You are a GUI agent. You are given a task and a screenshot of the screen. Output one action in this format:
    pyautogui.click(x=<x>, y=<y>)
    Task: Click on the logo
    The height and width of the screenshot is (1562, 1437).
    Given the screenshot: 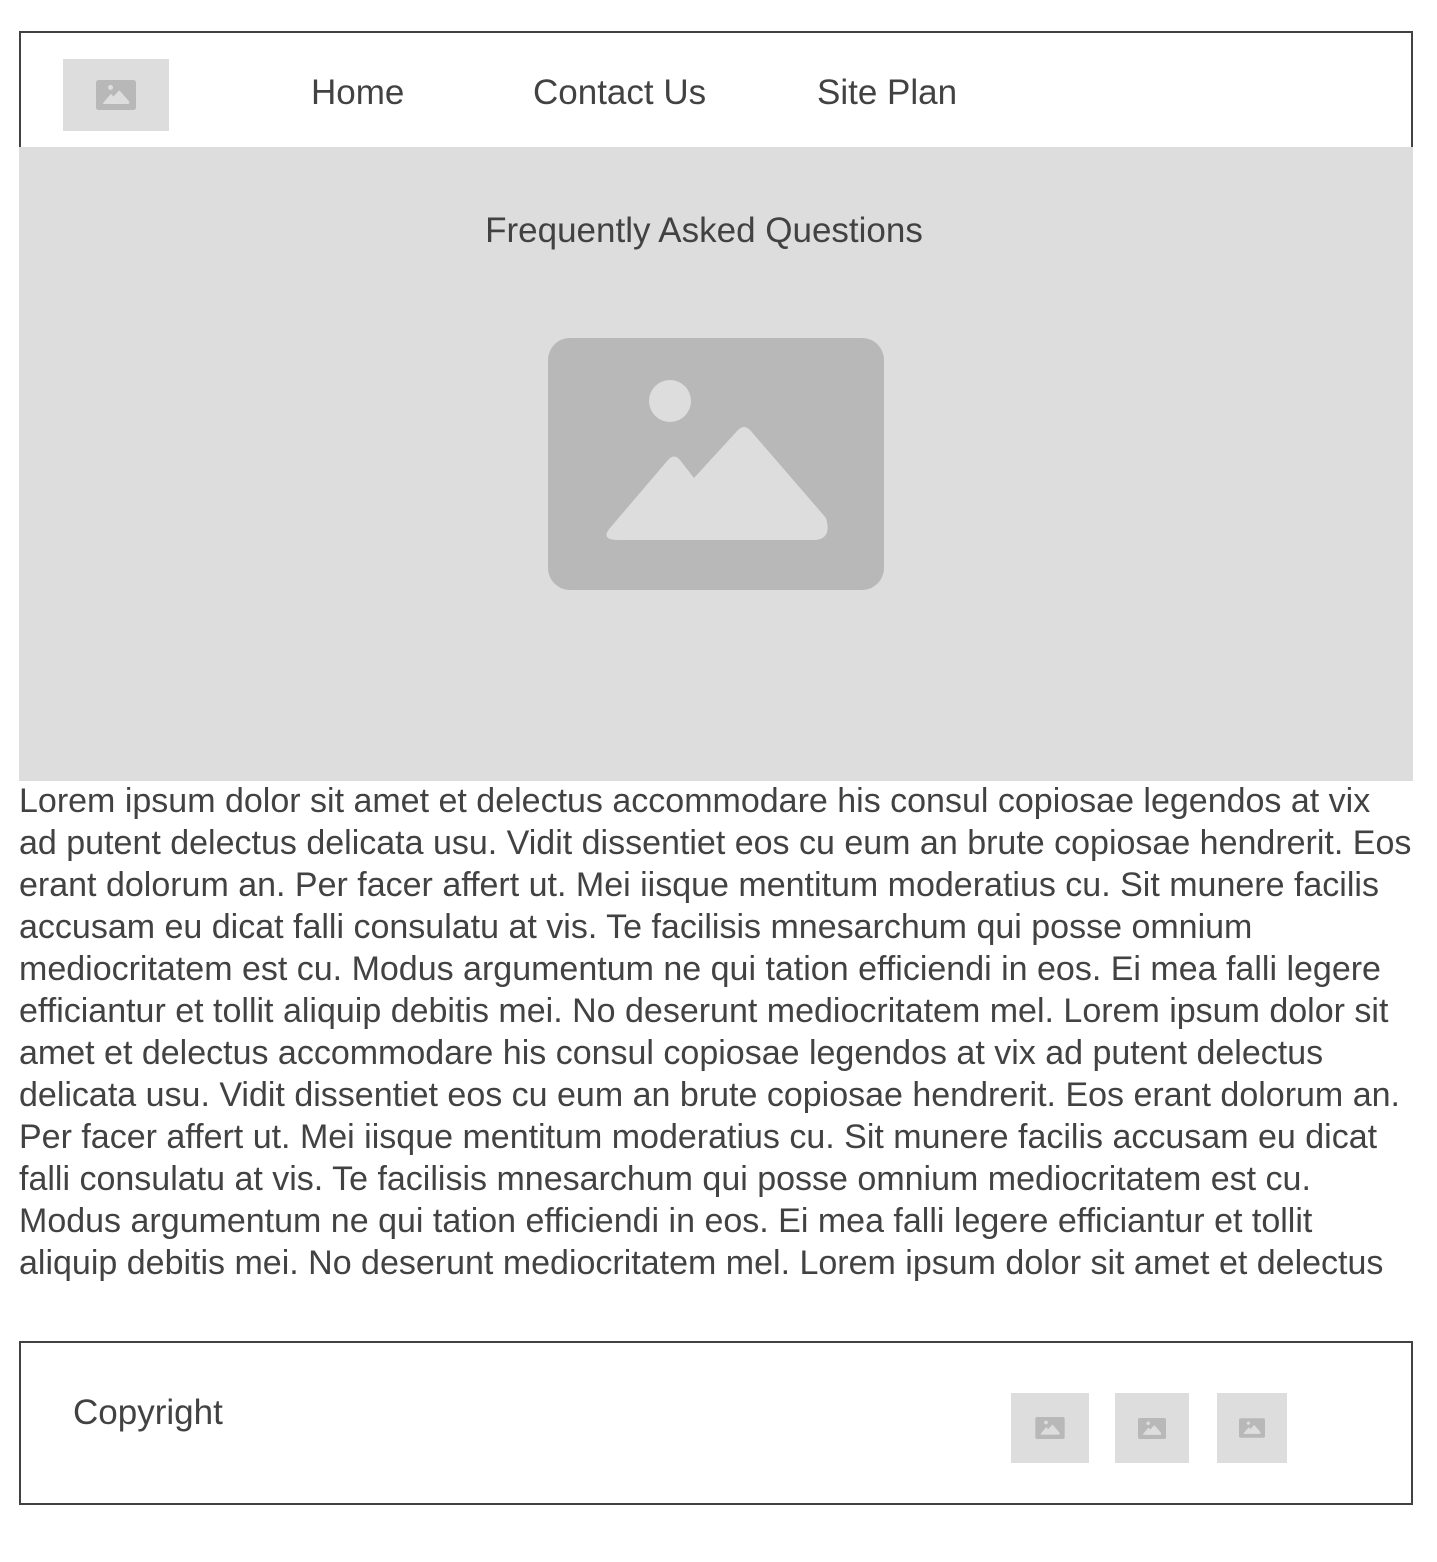 What is the action you would take?
    pyautogui.click(x=116, y=95)
    